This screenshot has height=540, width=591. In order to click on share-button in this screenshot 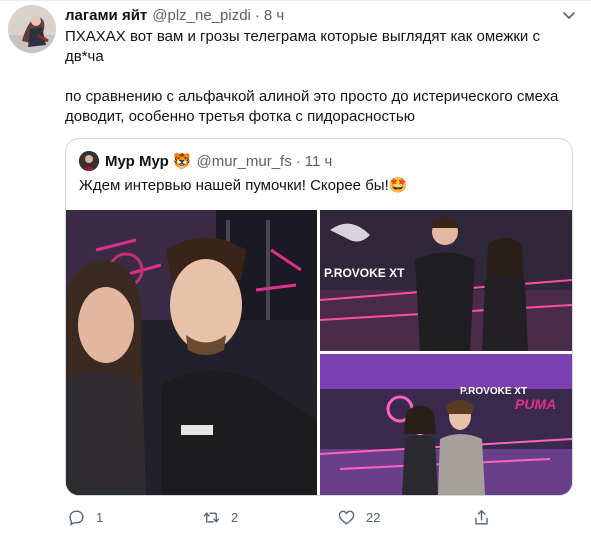, I will do `click(481, 517)`.